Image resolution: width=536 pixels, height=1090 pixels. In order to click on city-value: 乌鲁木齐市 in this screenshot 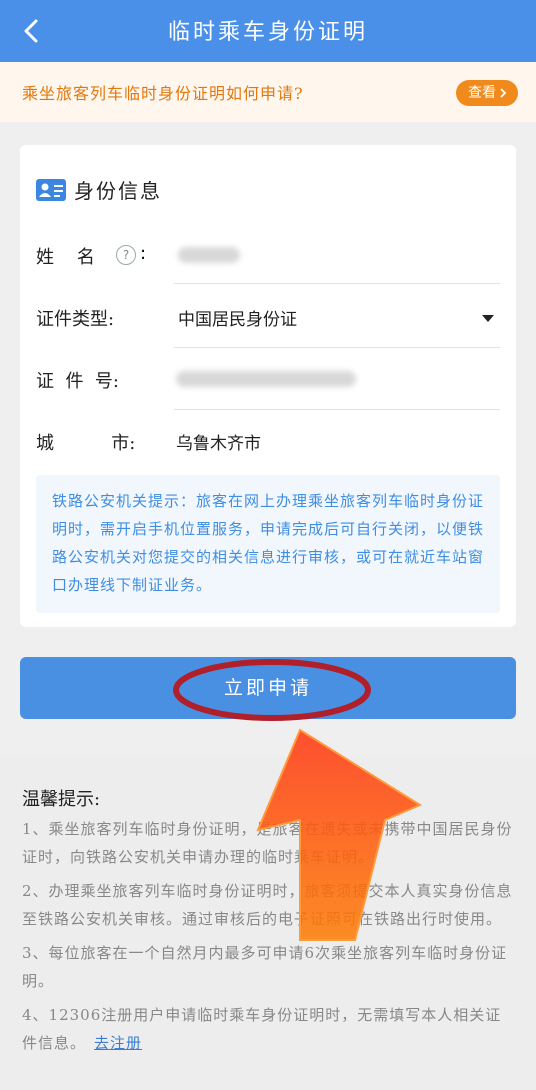, I will do `click(218, 444)`.